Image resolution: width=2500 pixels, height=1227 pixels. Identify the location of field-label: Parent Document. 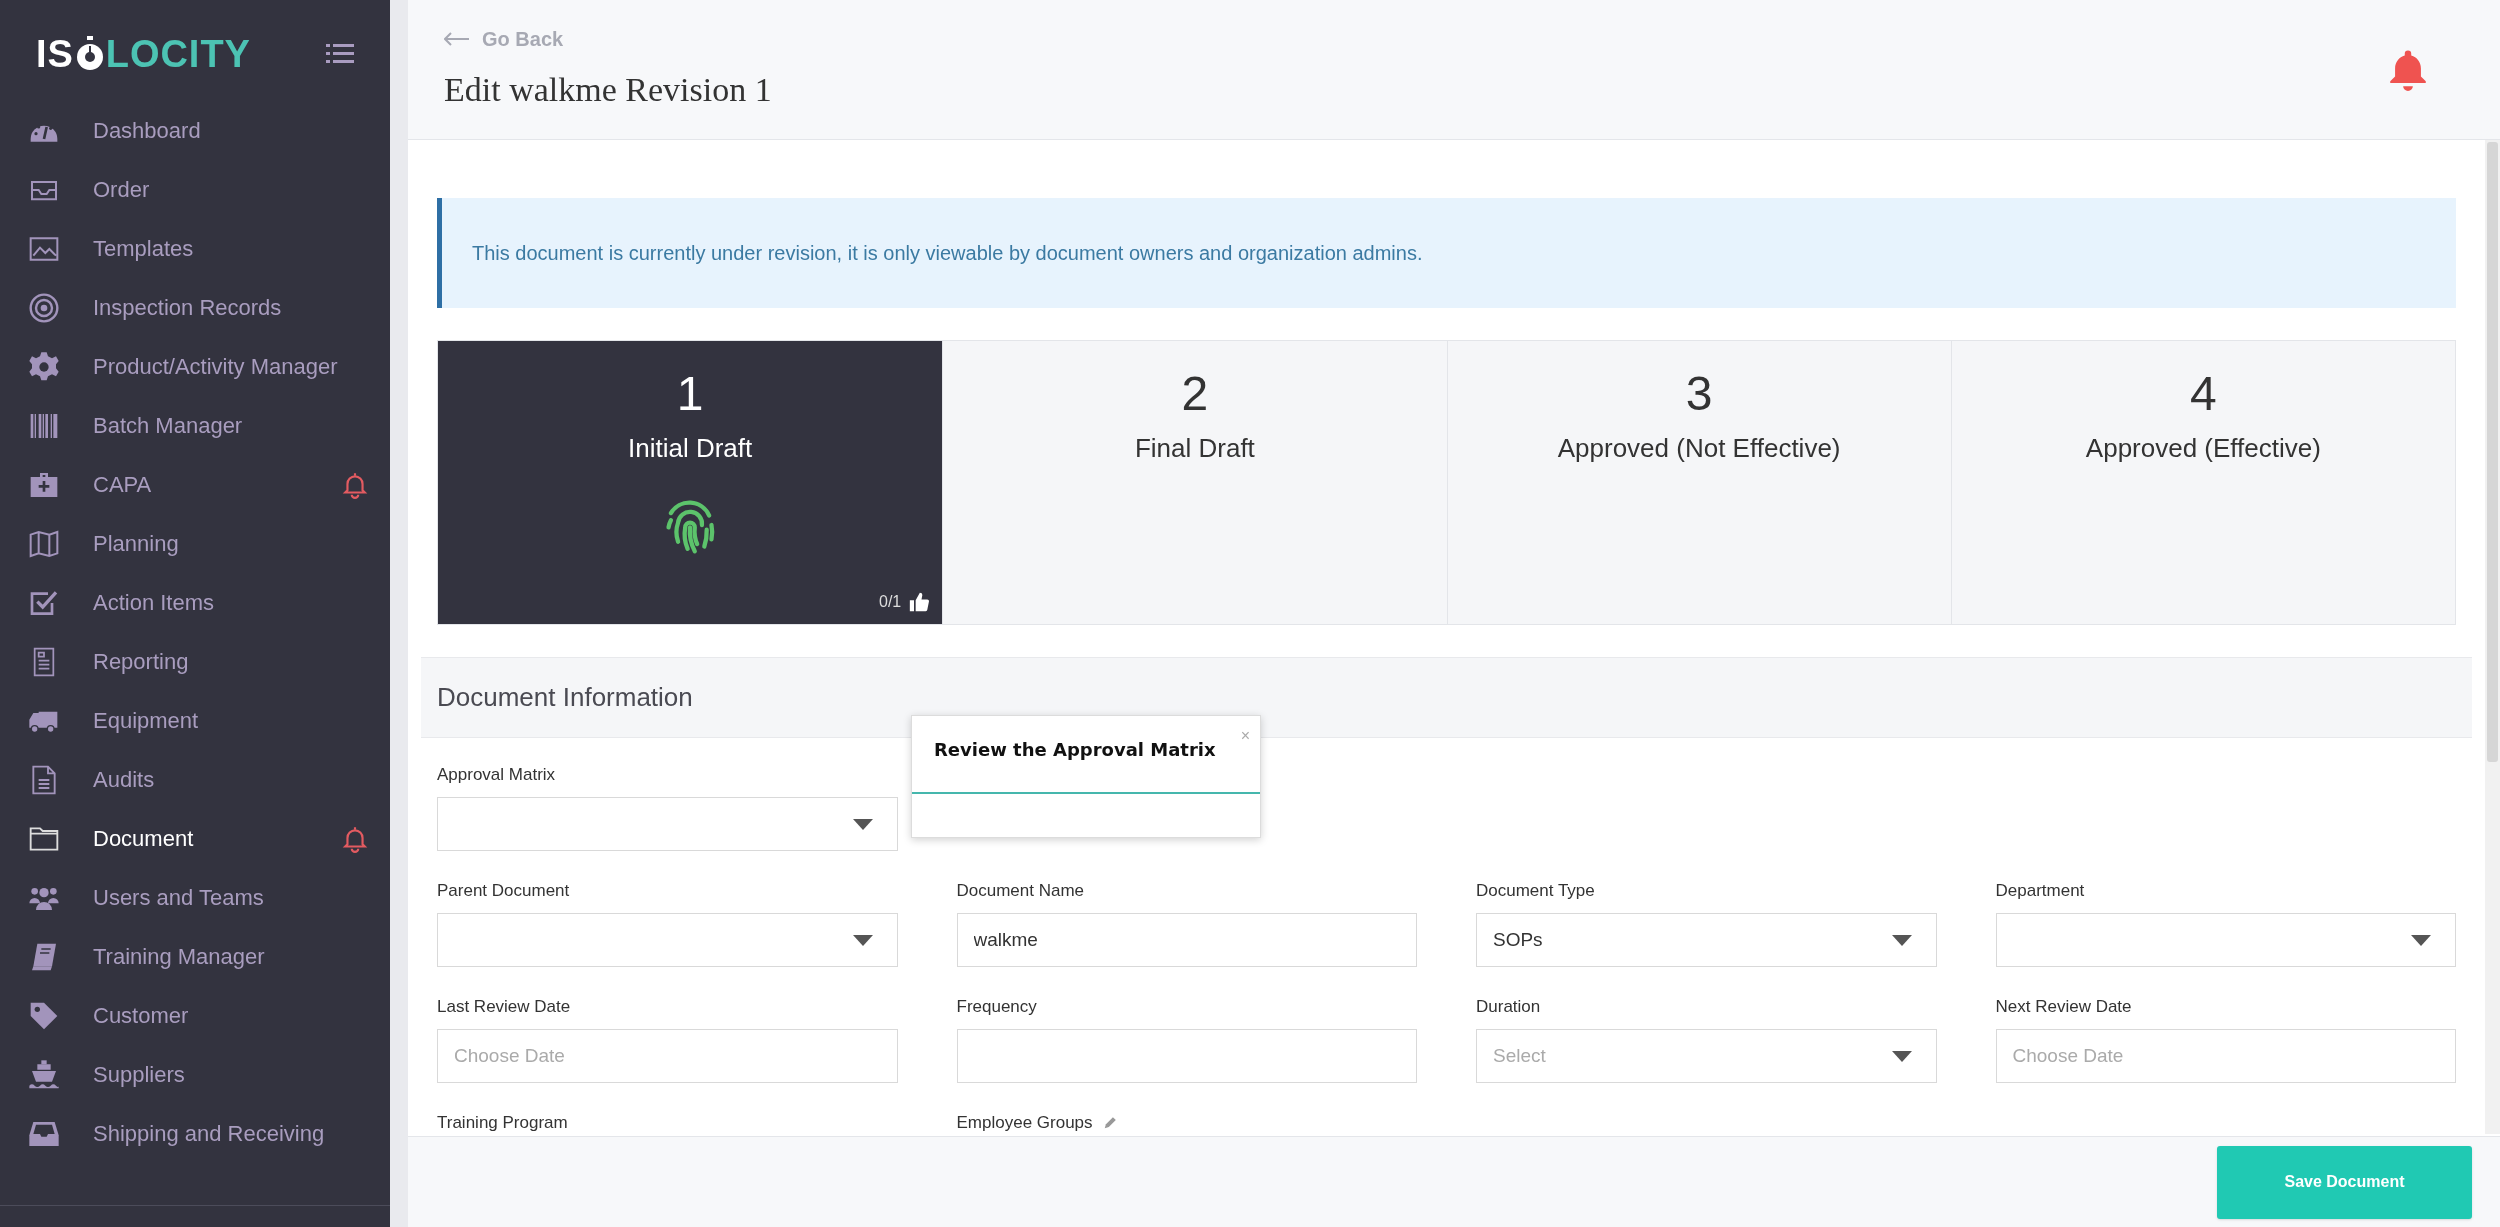
(503, 891).